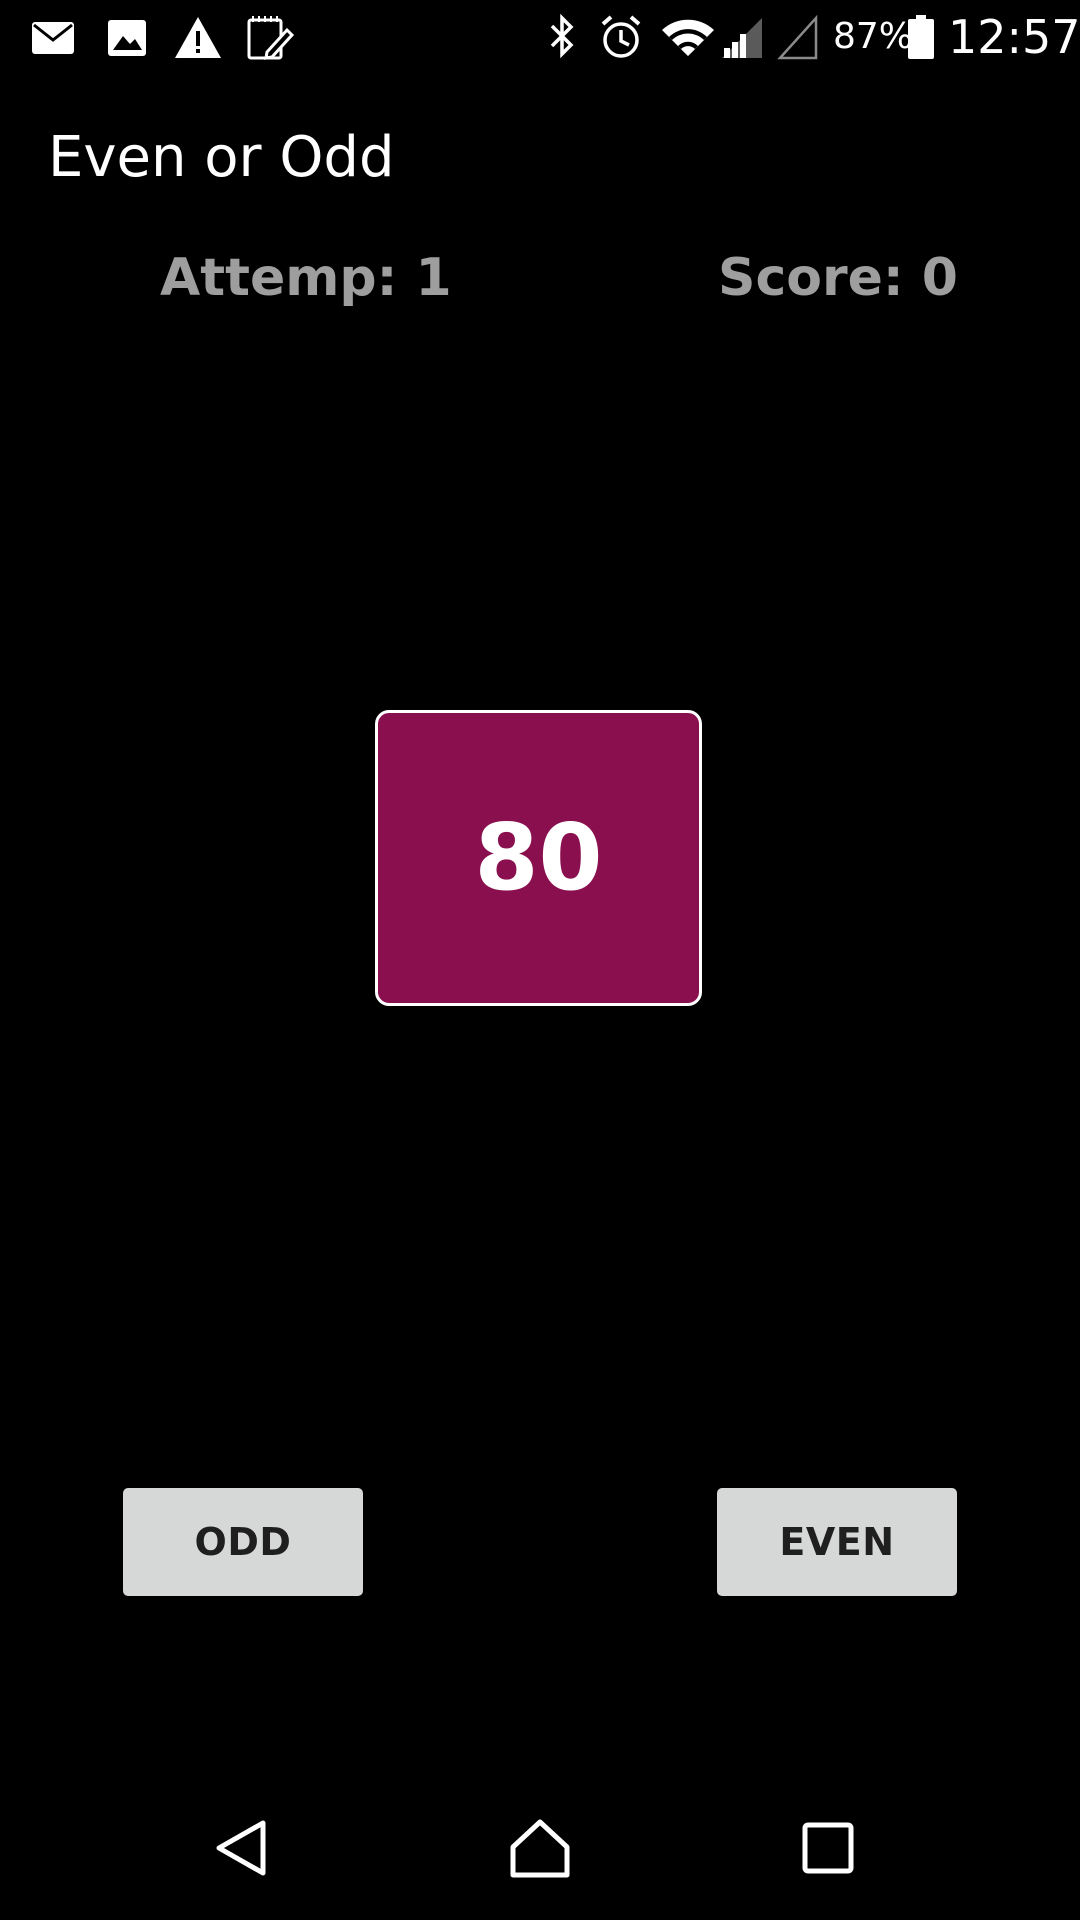 This screenshot has height=1920, width=1080. I want to click on navigation-bar, so click(540, 1848).